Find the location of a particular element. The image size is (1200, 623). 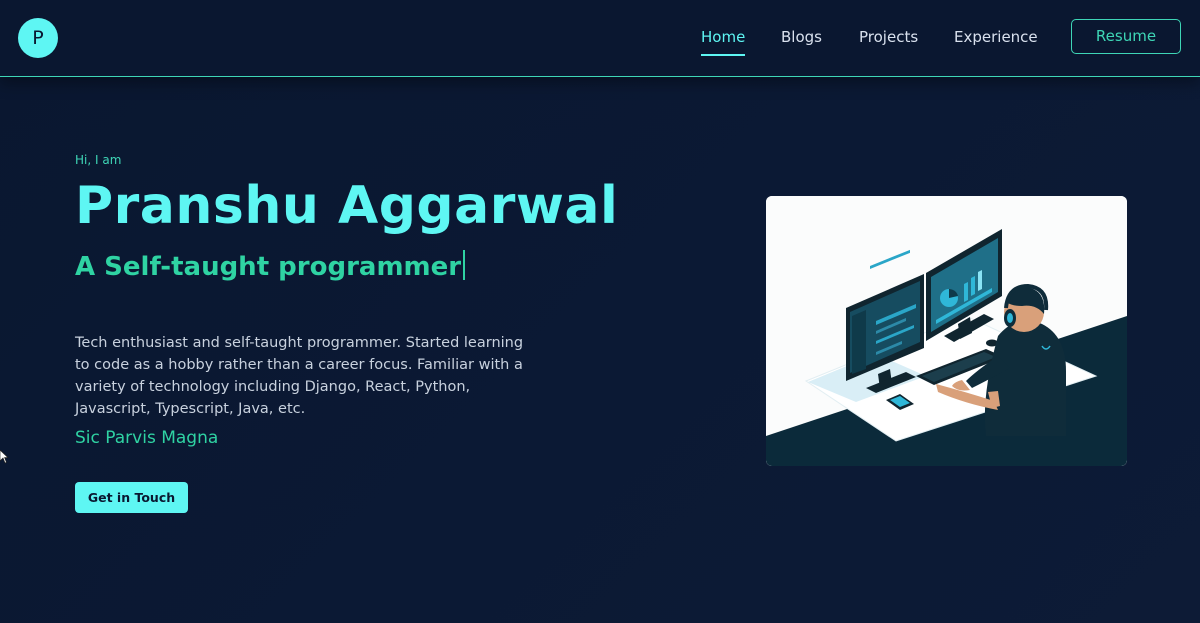

hero-tagline-text: A Self-taught programmer is located at coordinates (268, 267).